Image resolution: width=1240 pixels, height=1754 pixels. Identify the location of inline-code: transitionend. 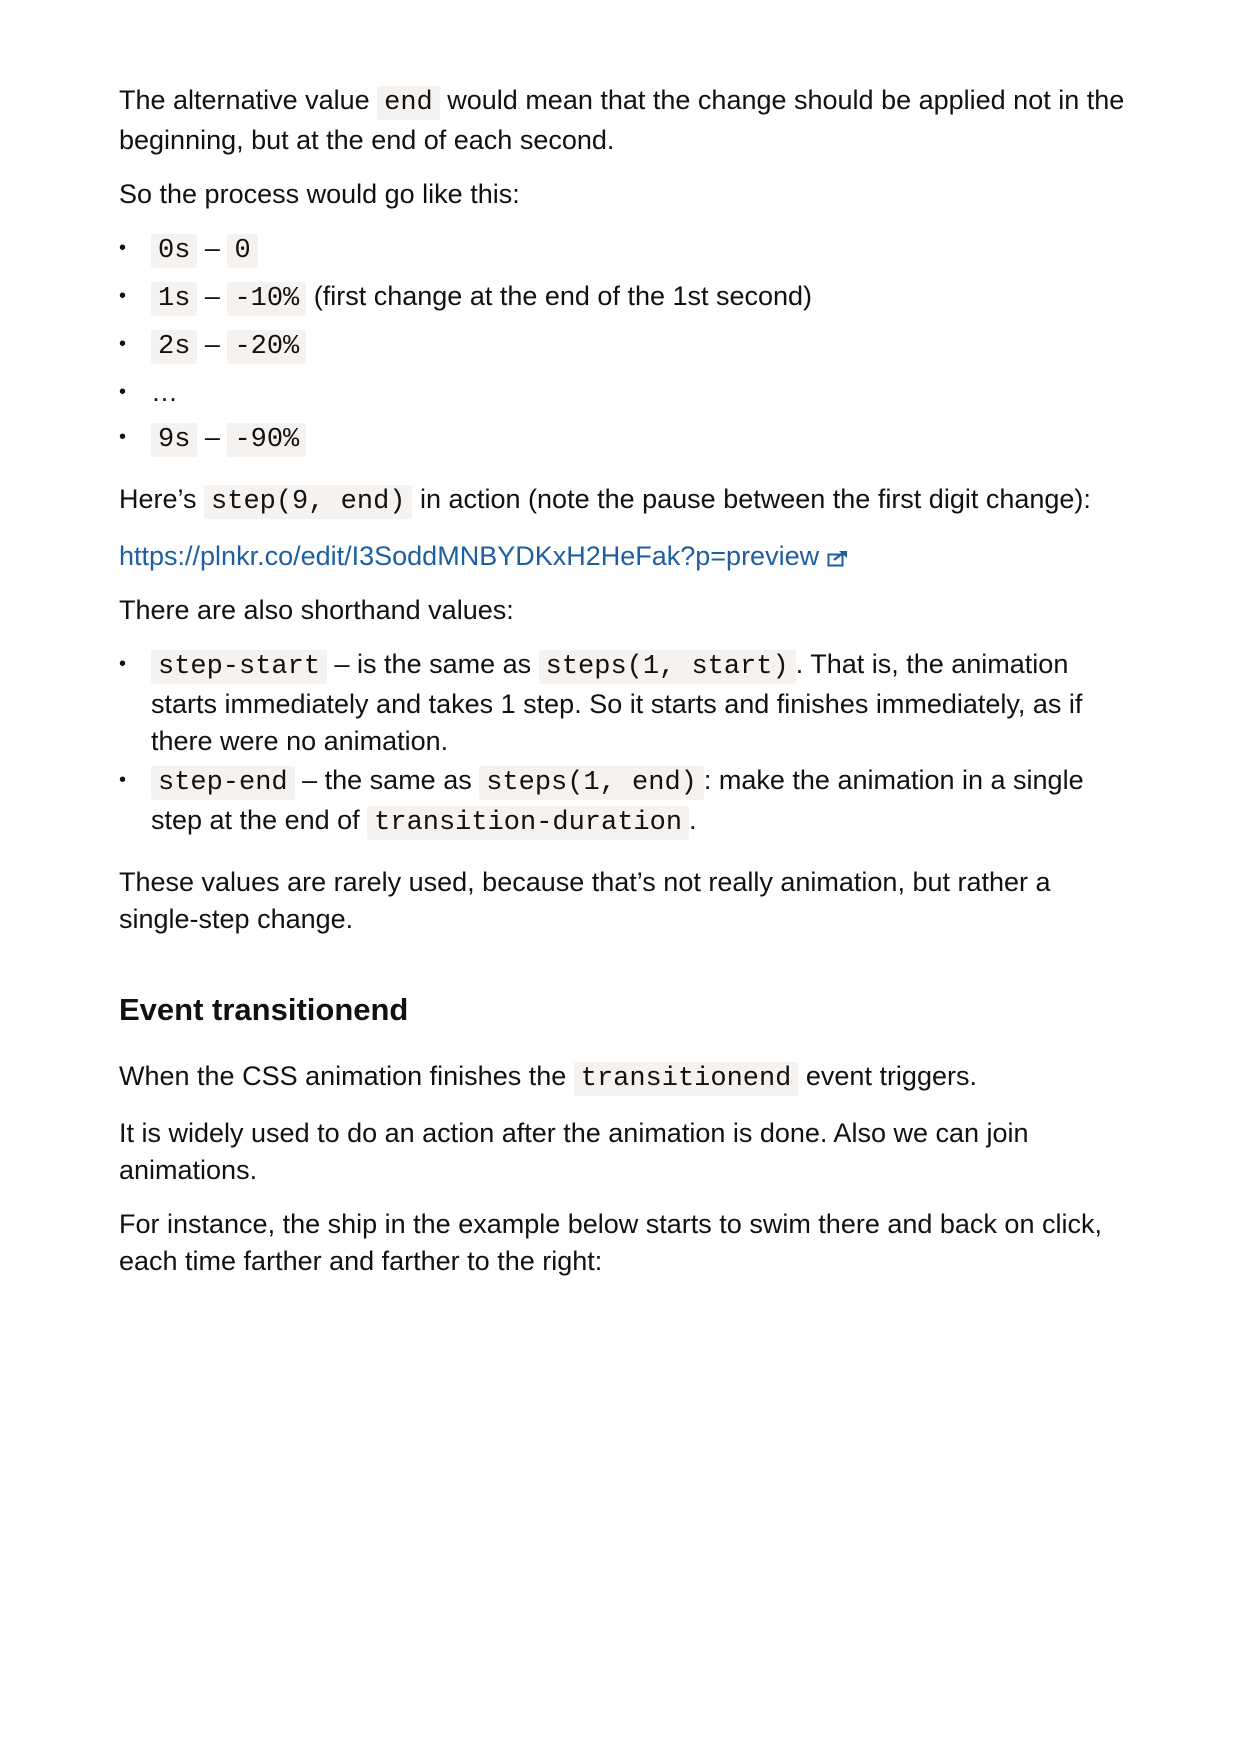
(686, 1079).